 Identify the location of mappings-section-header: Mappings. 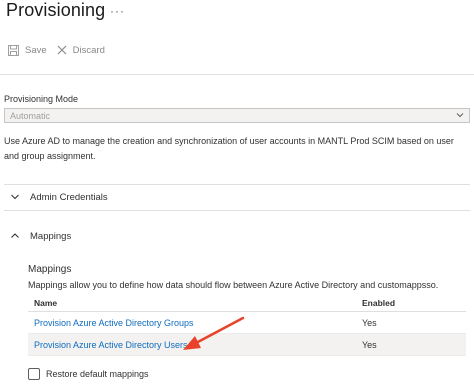
(237, 236).